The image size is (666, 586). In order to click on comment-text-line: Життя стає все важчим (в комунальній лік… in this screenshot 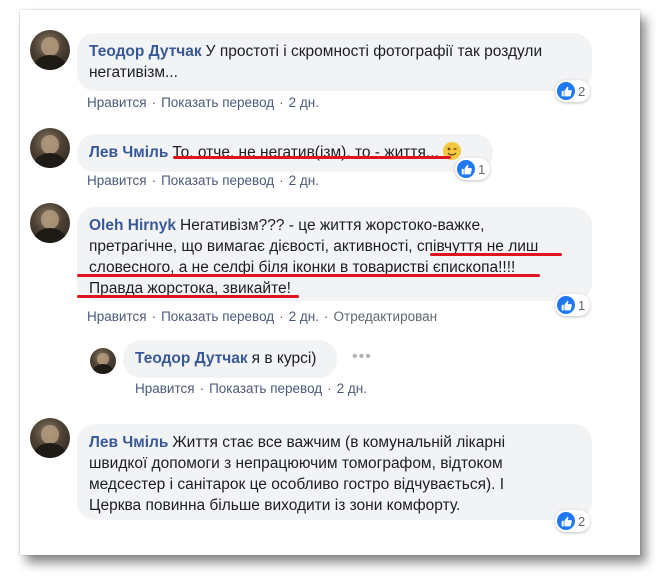, I will do `click(339, 442)`.